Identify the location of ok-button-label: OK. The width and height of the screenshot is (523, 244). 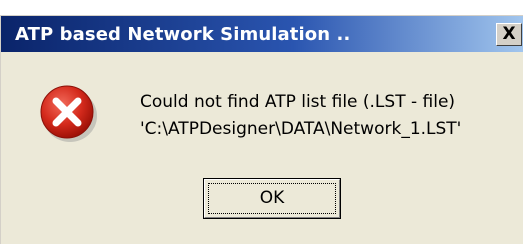
(272, 198).